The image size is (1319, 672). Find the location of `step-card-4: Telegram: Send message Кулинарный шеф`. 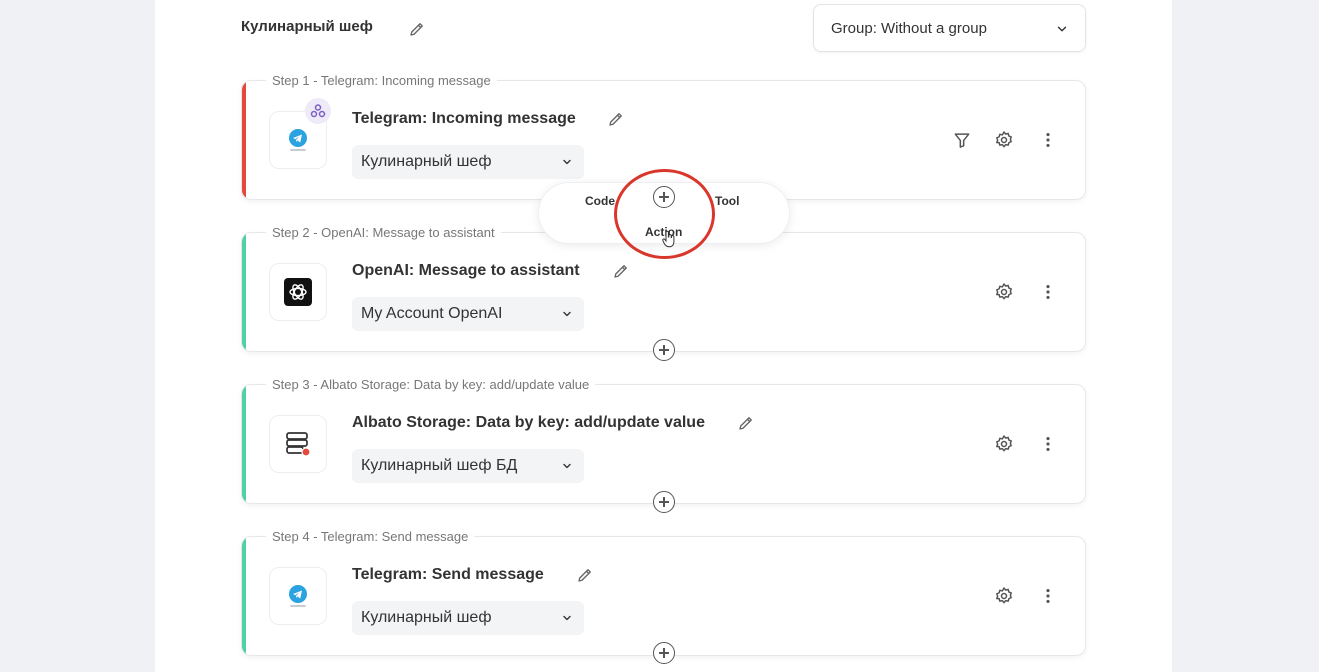

step-card-4: Telegram: Send message Кулинарный шеф is located at coordinates (663, 596).